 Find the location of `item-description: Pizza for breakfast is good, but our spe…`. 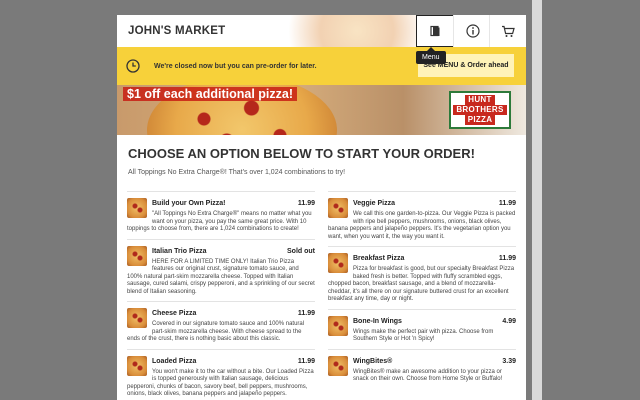

item-description: Pizza for breakfast is good, but our spe… is located at coordinates (421, 284).